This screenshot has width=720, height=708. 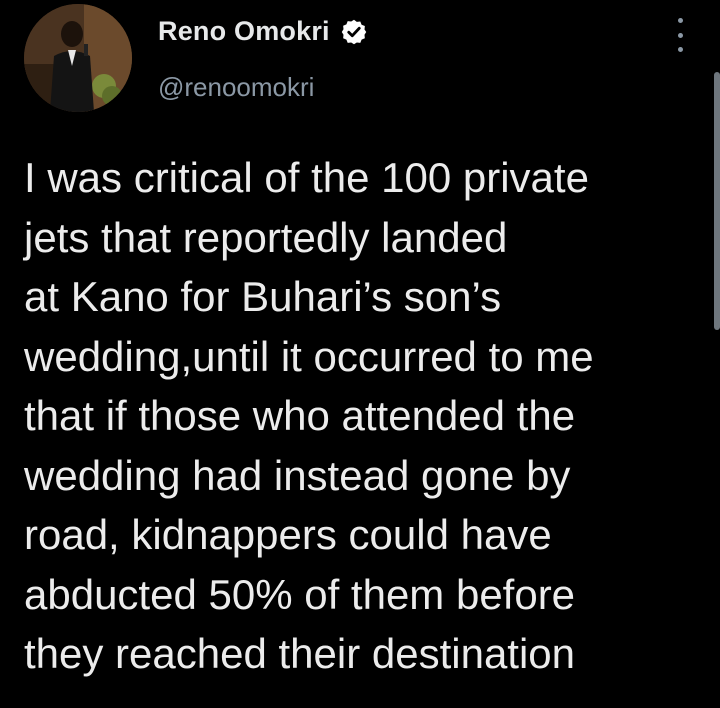 What do you see at coordinates (306, 177) in the screenshot?
I see `tweet-text-line: I was critical of the 100 private` at bounding box center [306, 177].